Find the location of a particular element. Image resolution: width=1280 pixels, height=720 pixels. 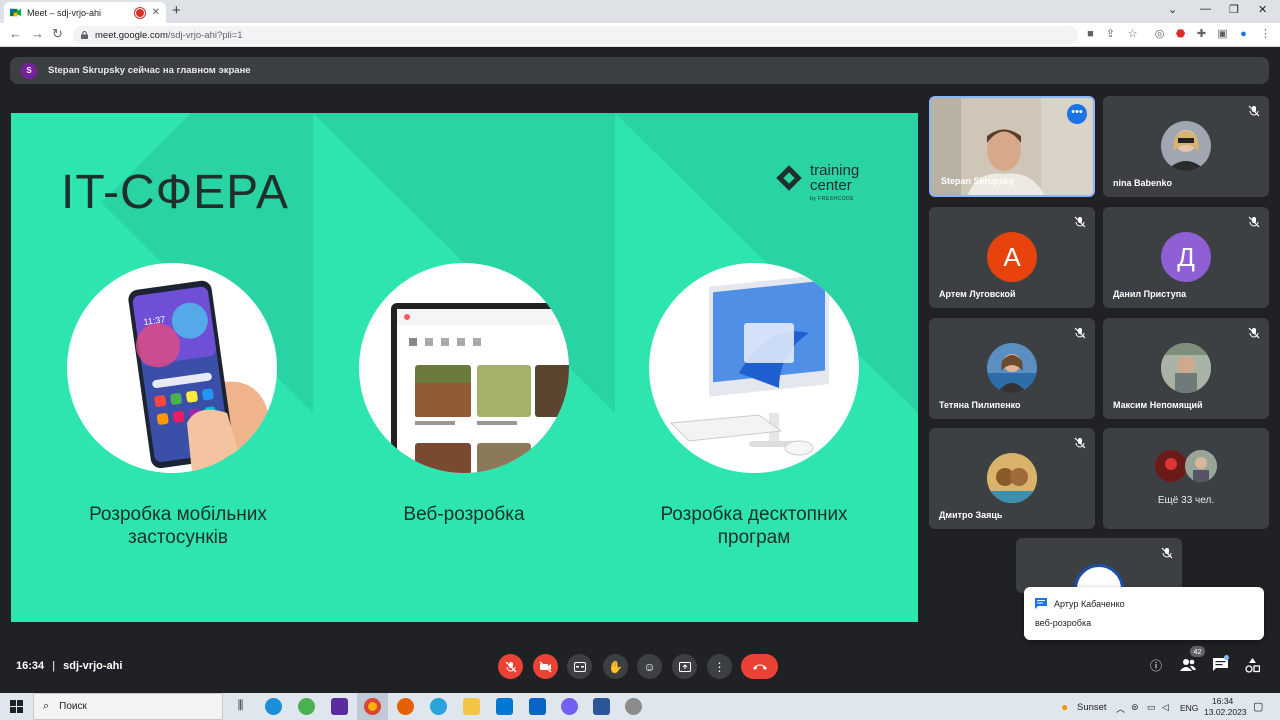

url-field: meet.google.com/sdj-vrjo-ahi?pli=1 is located at coordinates (575, 35).